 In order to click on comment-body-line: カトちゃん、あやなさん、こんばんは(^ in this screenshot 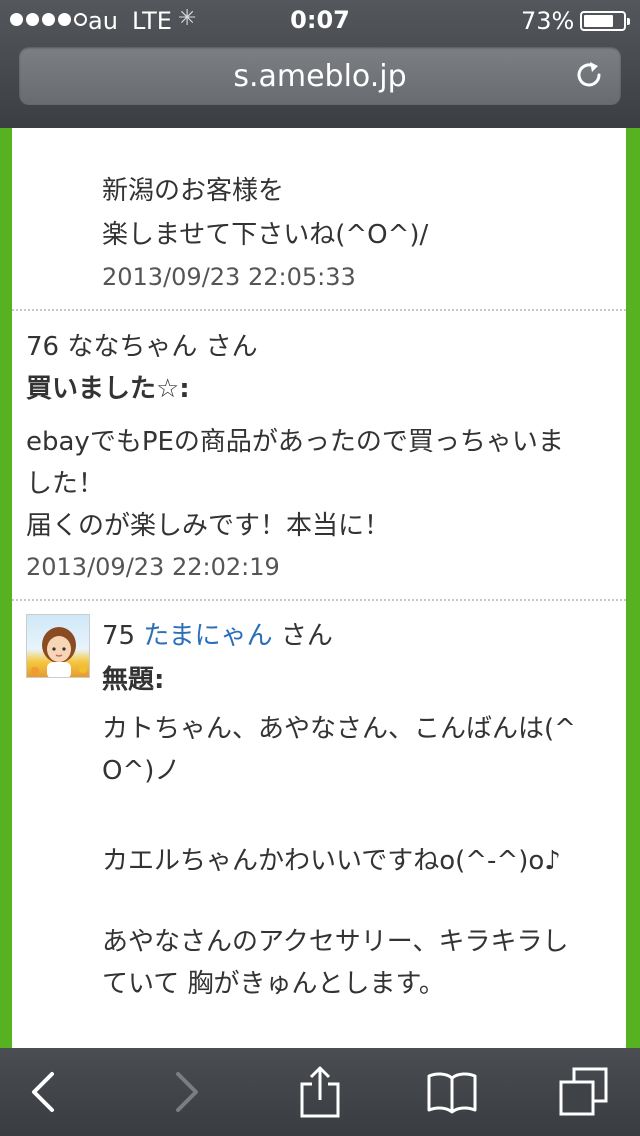, I will do `click(339, 729)`.